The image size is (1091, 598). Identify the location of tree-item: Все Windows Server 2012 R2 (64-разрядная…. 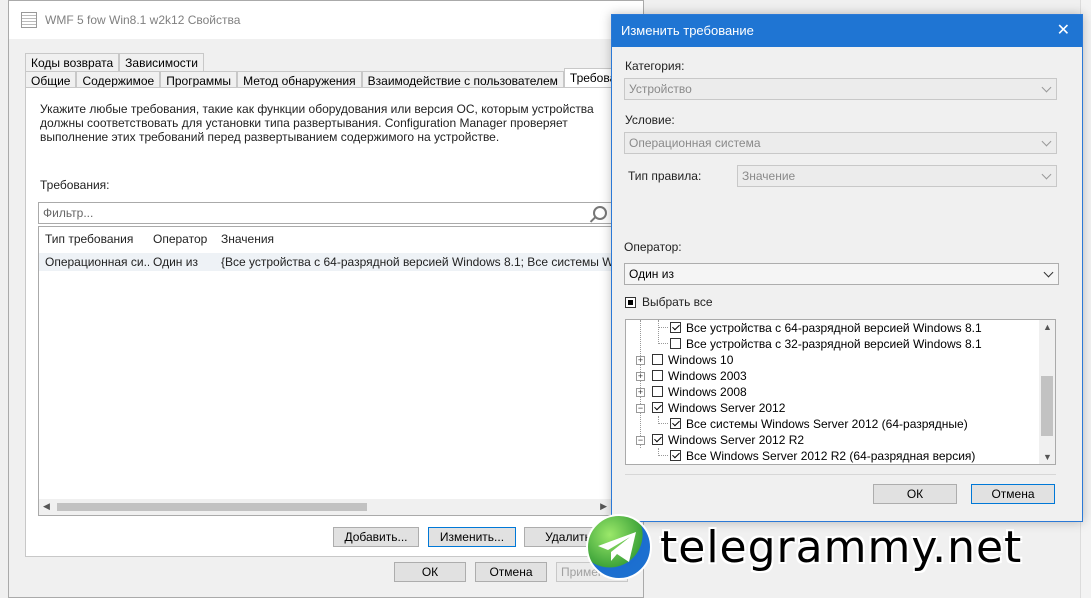
(836, 456).